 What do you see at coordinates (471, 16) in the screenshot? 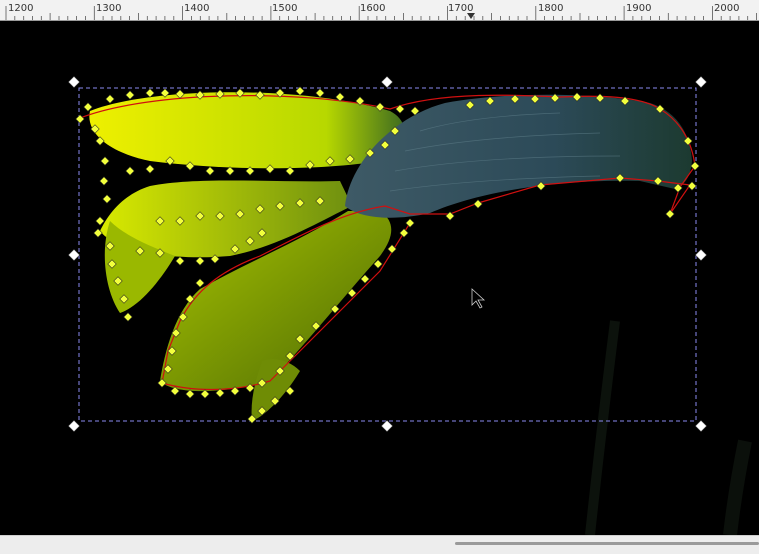
I see `ruler-position-marker-icon` at bounding box center [471, 16].